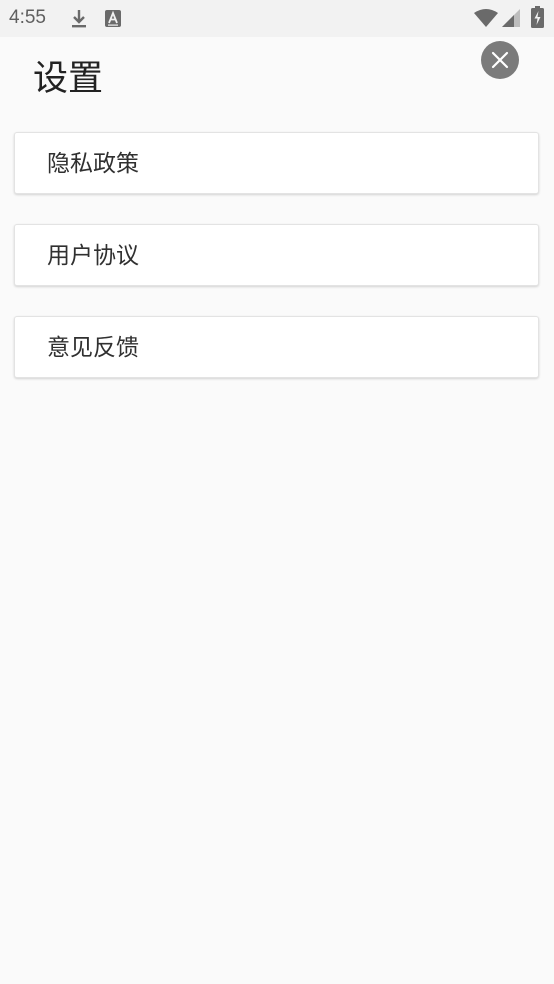  I want to click on user-agreement-label: 用户协议, so click(93, 256).